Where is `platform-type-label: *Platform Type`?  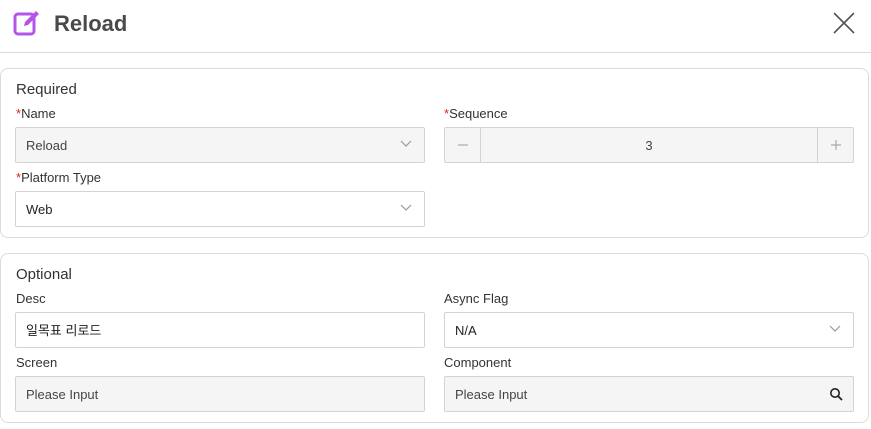 platform-type-label: *Platform Type is located at coordinates (59, 177).